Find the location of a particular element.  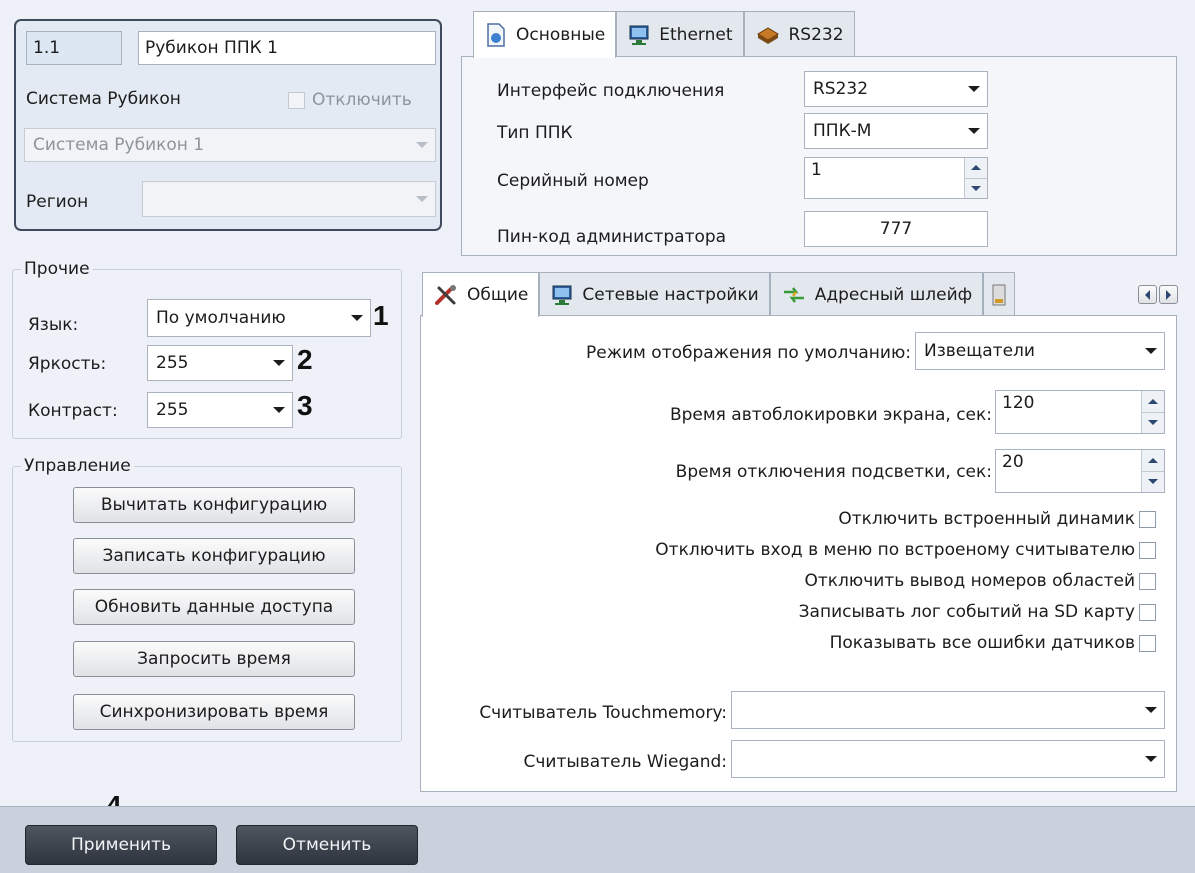

pin-label: Пин-код администратора is located at coordinates (612, 237).